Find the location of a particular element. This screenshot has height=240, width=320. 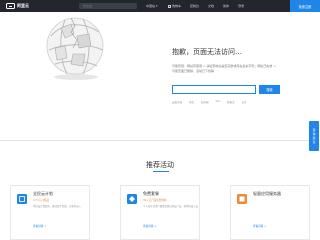

register-button: 免费注册 is located at coordinates (305, 6).